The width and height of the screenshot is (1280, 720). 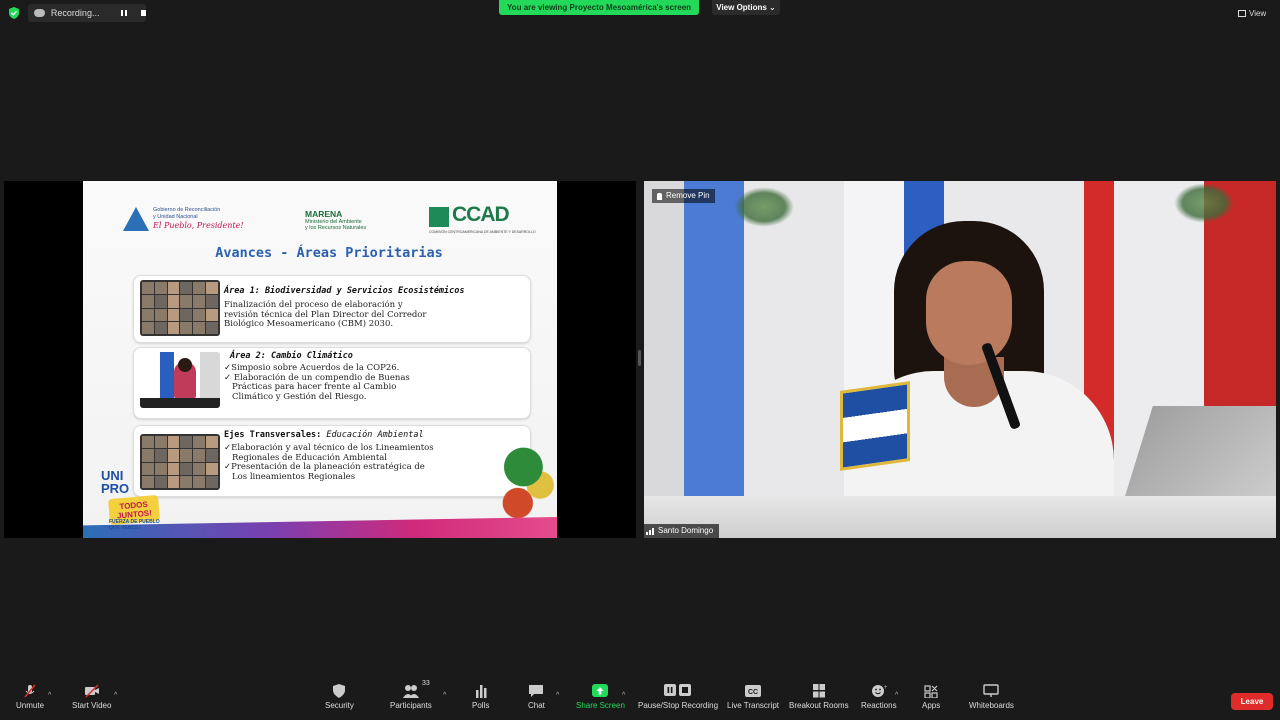 I want to click on ejes-heading: Ejes Transversales: Educación Ambiental, so click(x=324, y=435).